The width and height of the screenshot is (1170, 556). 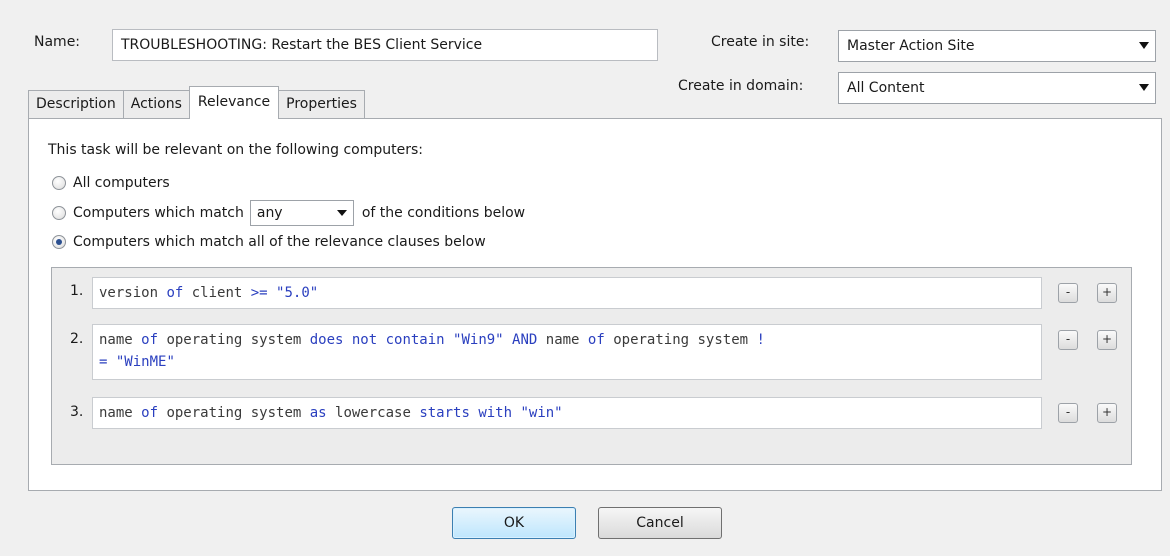 What do you see at coordinates (121, 183) in the screenshot?
I see `radio-all-computers-label: All computers` at bounding box center [121, 183].